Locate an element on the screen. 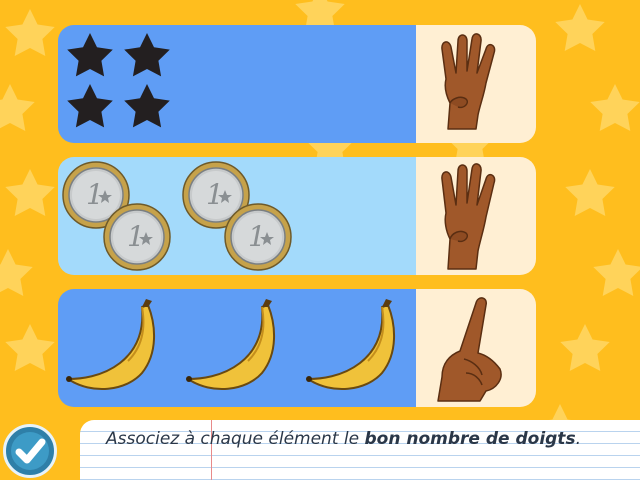 The image size is (640, 480). coins-panel: 1 is located at coordinates (237, 216).